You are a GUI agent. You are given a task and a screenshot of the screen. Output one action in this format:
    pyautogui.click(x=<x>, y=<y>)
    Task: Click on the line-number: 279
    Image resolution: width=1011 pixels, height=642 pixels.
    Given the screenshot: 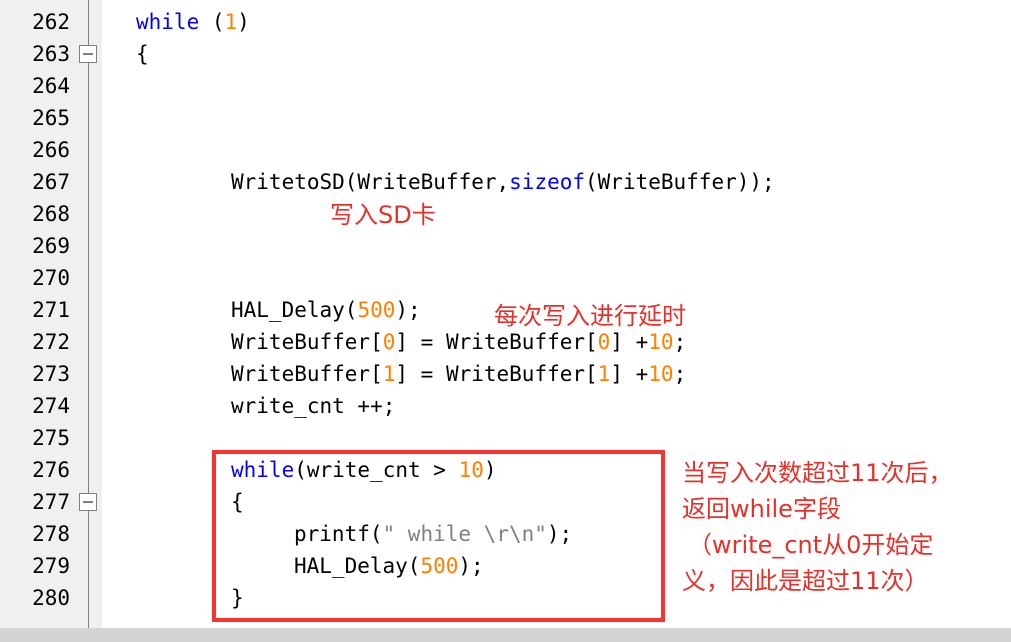 What is the action you would take?
    pyautogui.click(x=51, y=566)
    